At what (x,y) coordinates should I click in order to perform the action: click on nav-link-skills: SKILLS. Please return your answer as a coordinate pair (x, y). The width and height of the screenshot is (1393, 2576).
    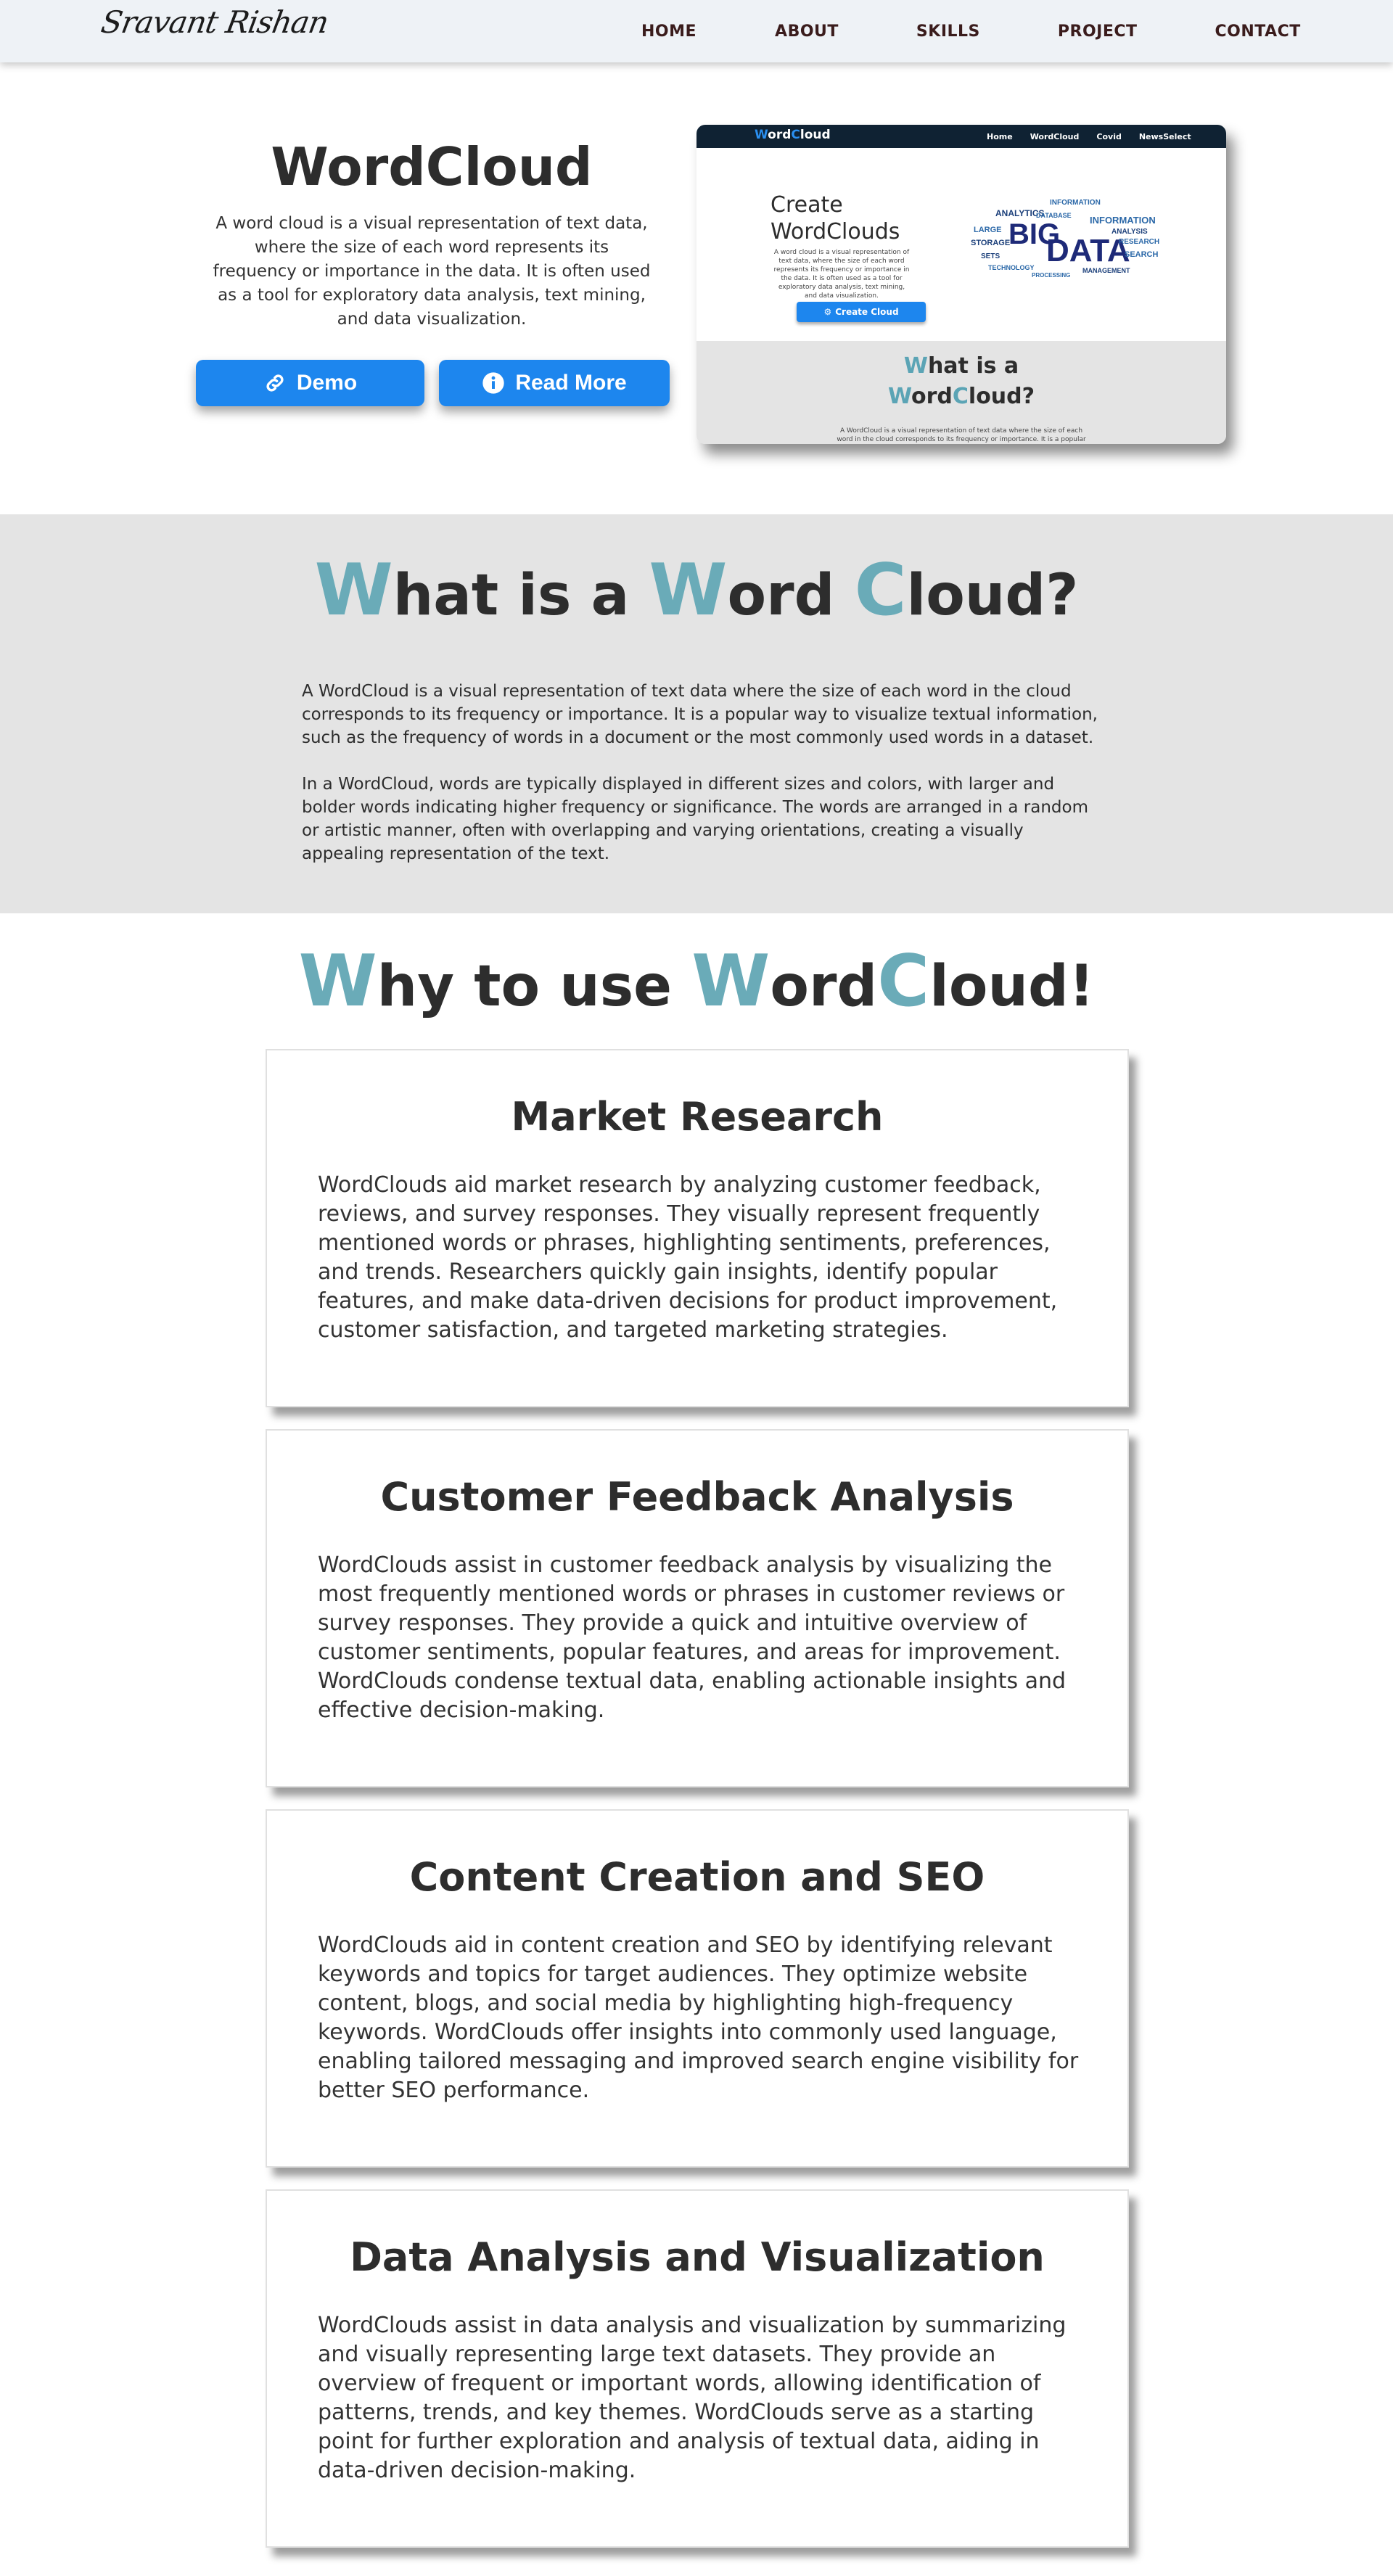
    Looking at the image, I should click on (948, 31).